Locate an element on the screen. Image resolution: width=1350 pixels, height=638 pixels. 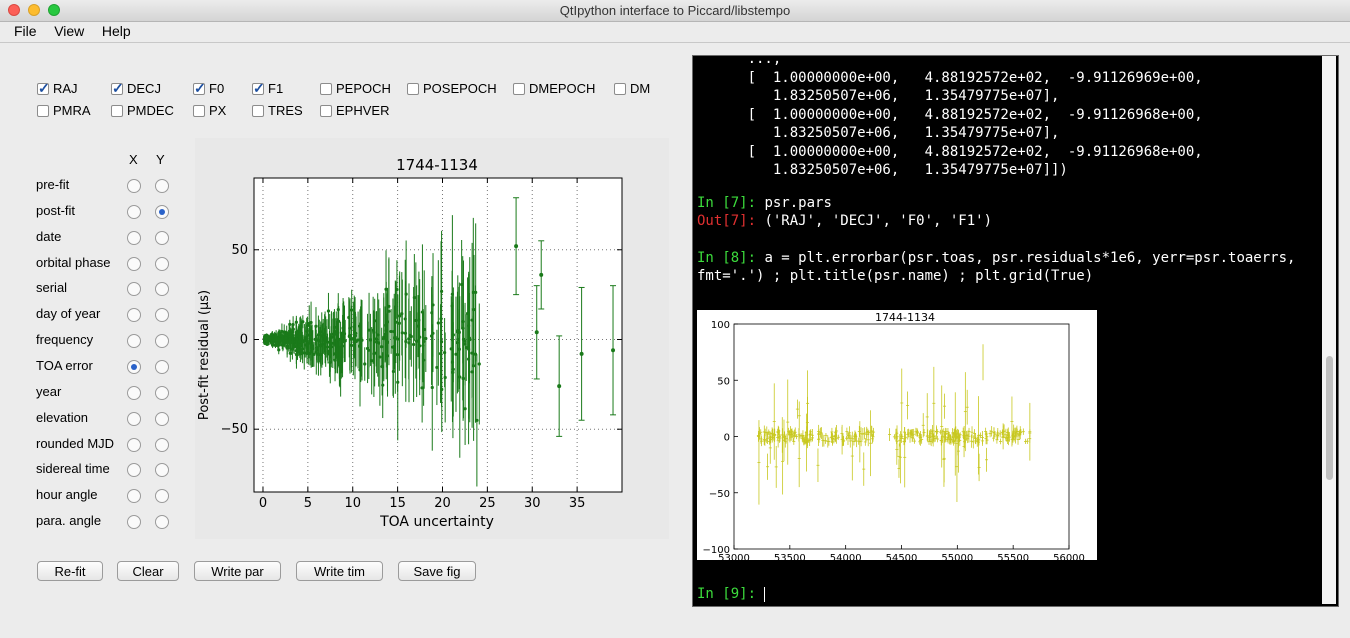
axis-option-label: hour angle is located at coordinates (67, 495).